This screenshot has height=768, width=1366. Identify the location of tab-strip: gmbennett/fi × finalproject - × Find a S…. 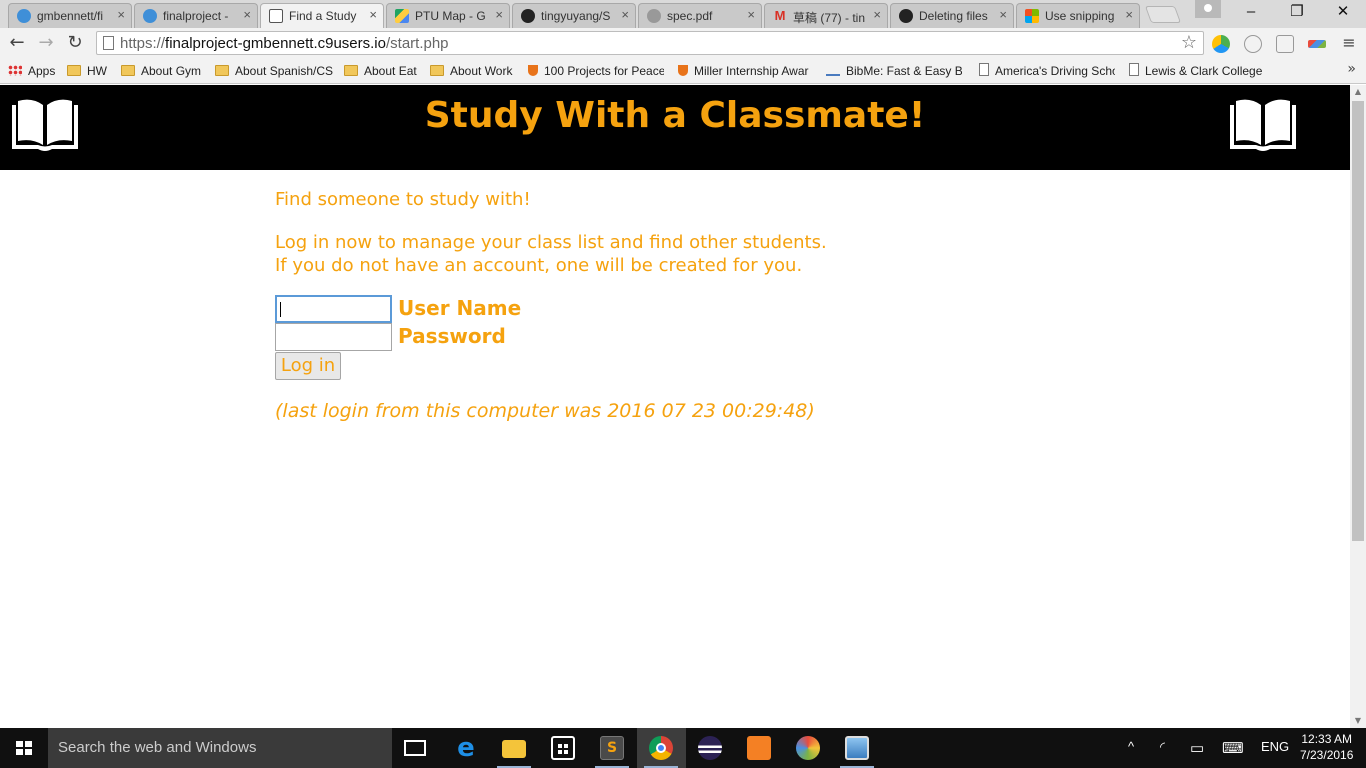
(683, 14).